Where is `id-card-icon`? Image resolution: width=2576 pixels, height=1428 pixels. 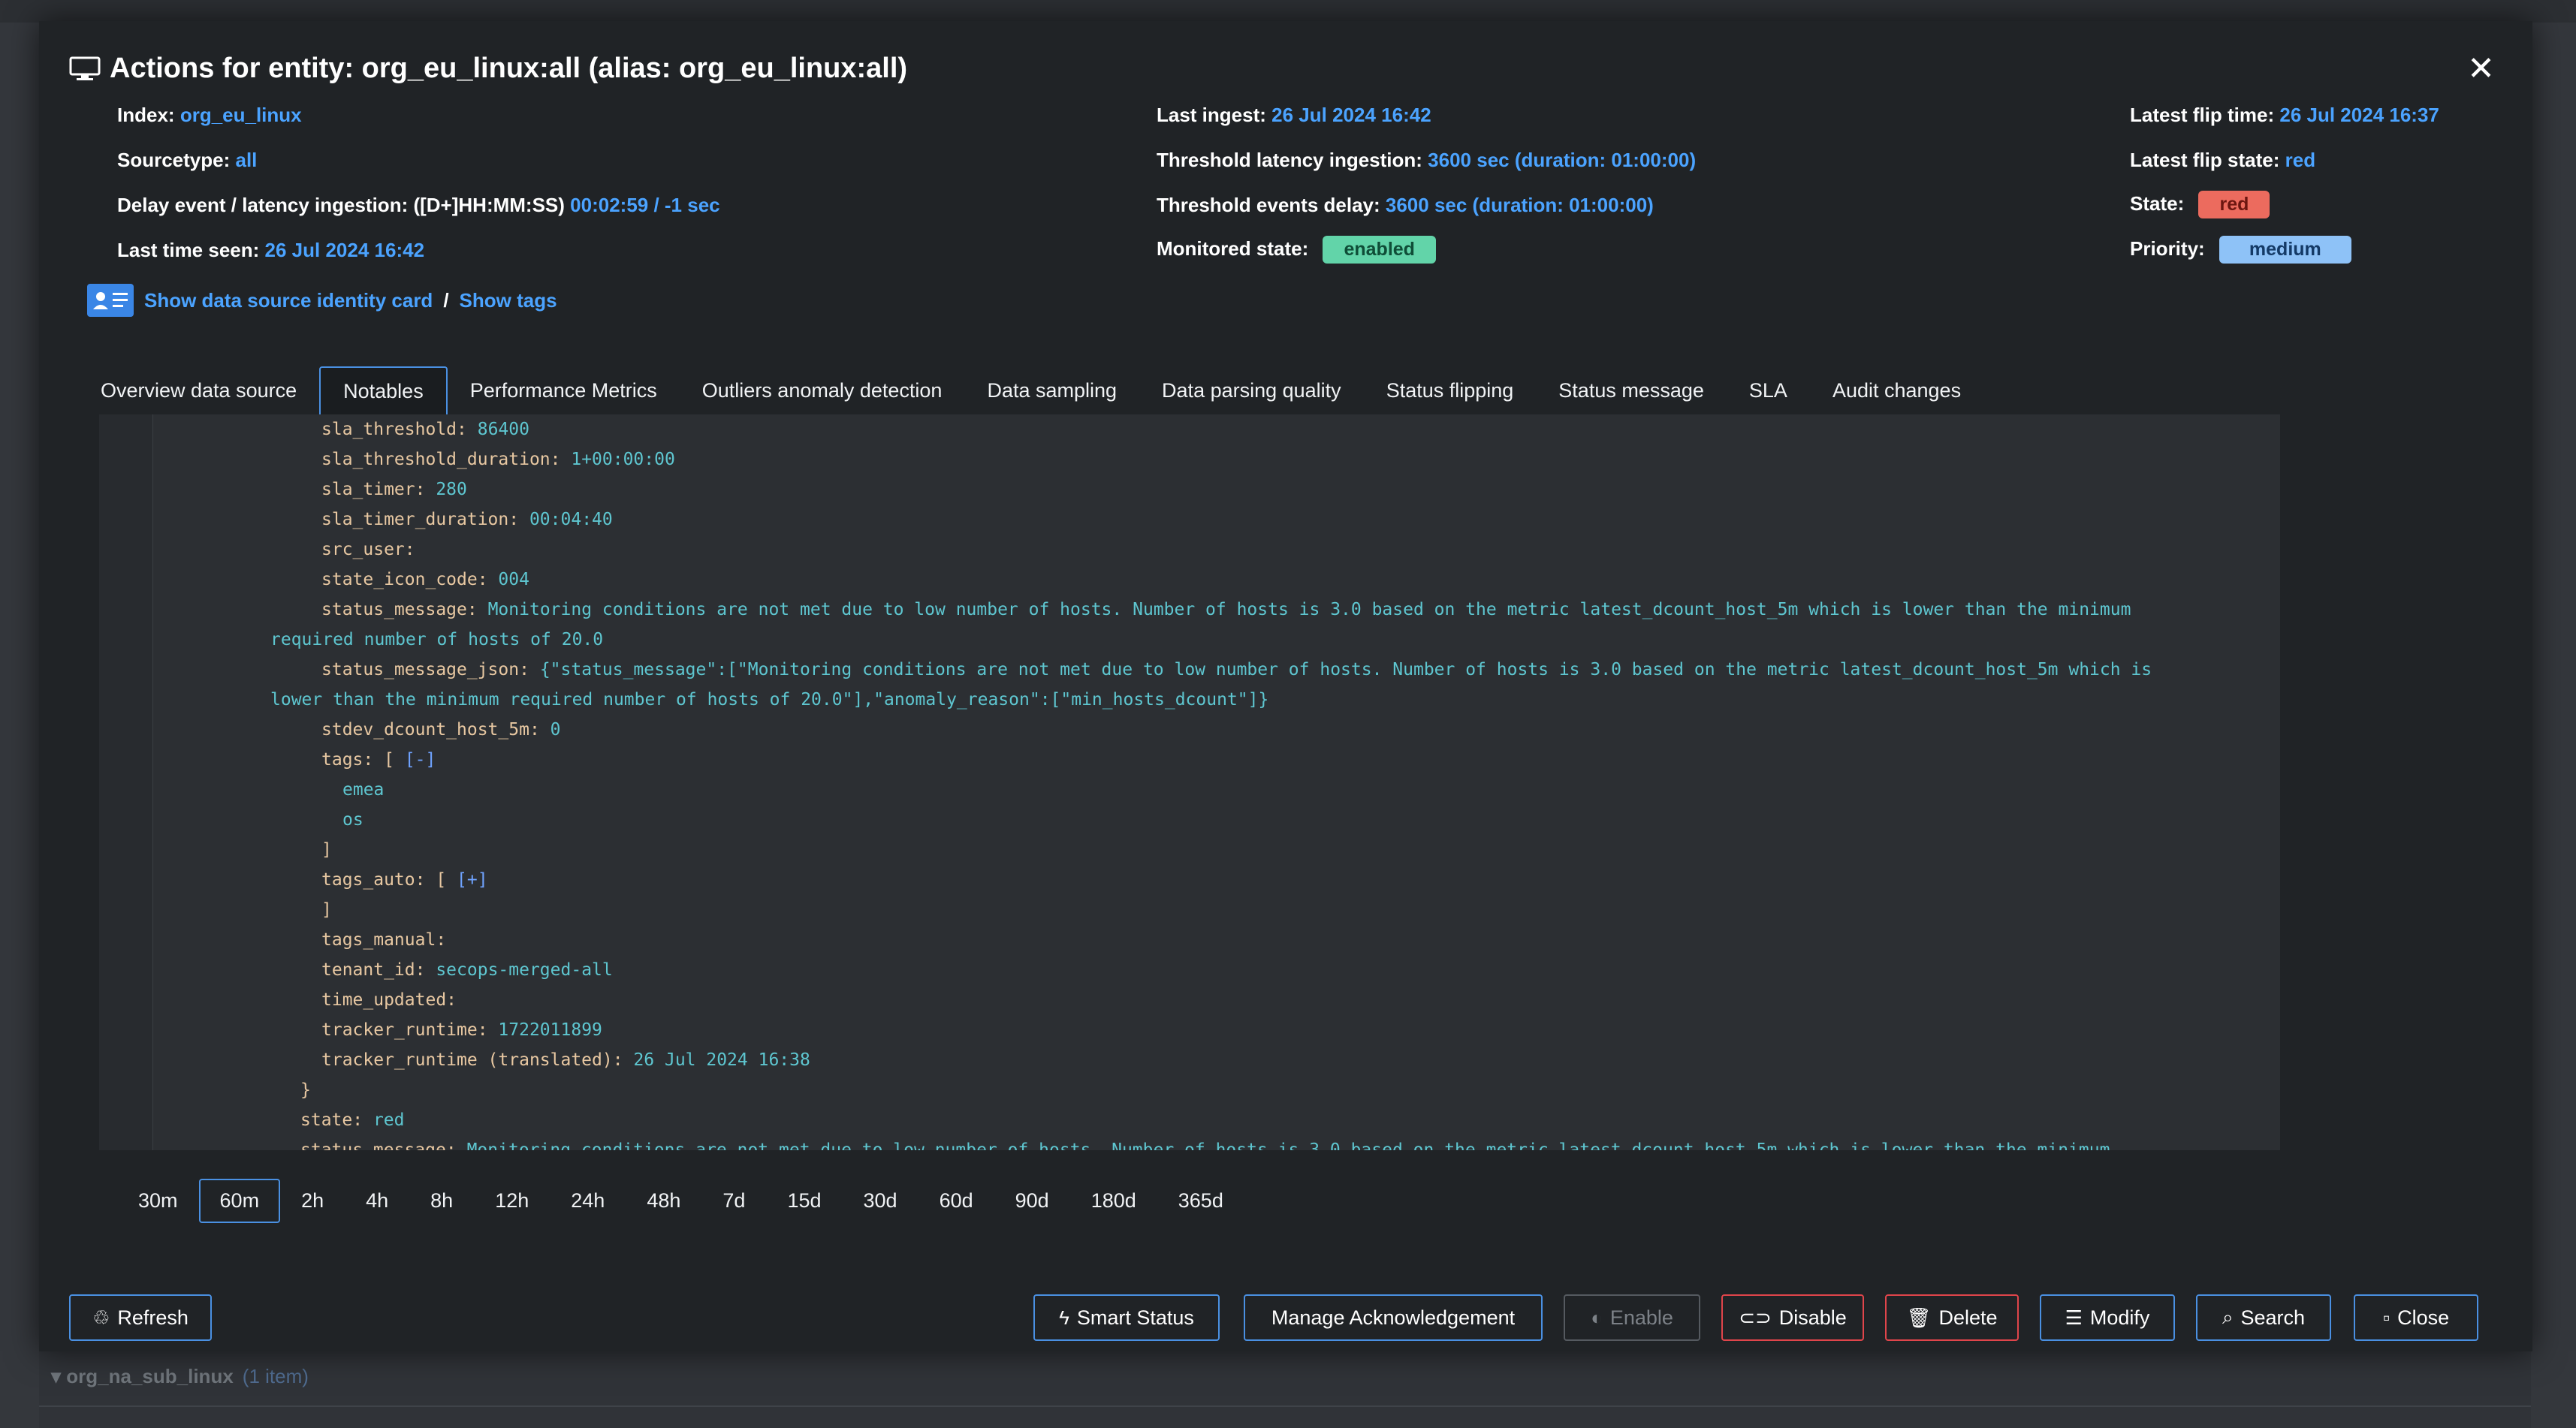
id-card-icon is located at coordinates (111, 300).